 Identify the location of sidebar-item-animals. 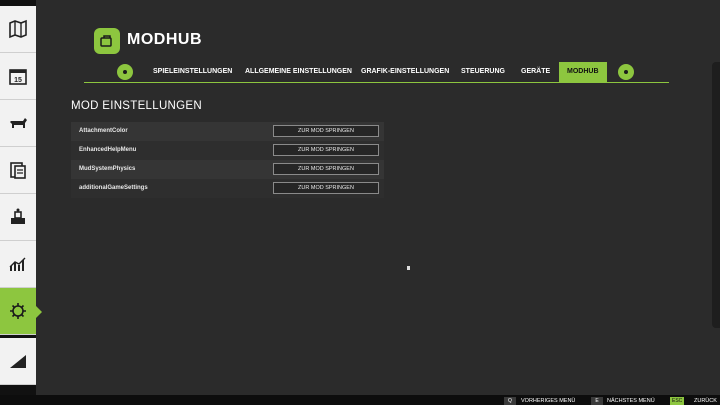
(18, 123).